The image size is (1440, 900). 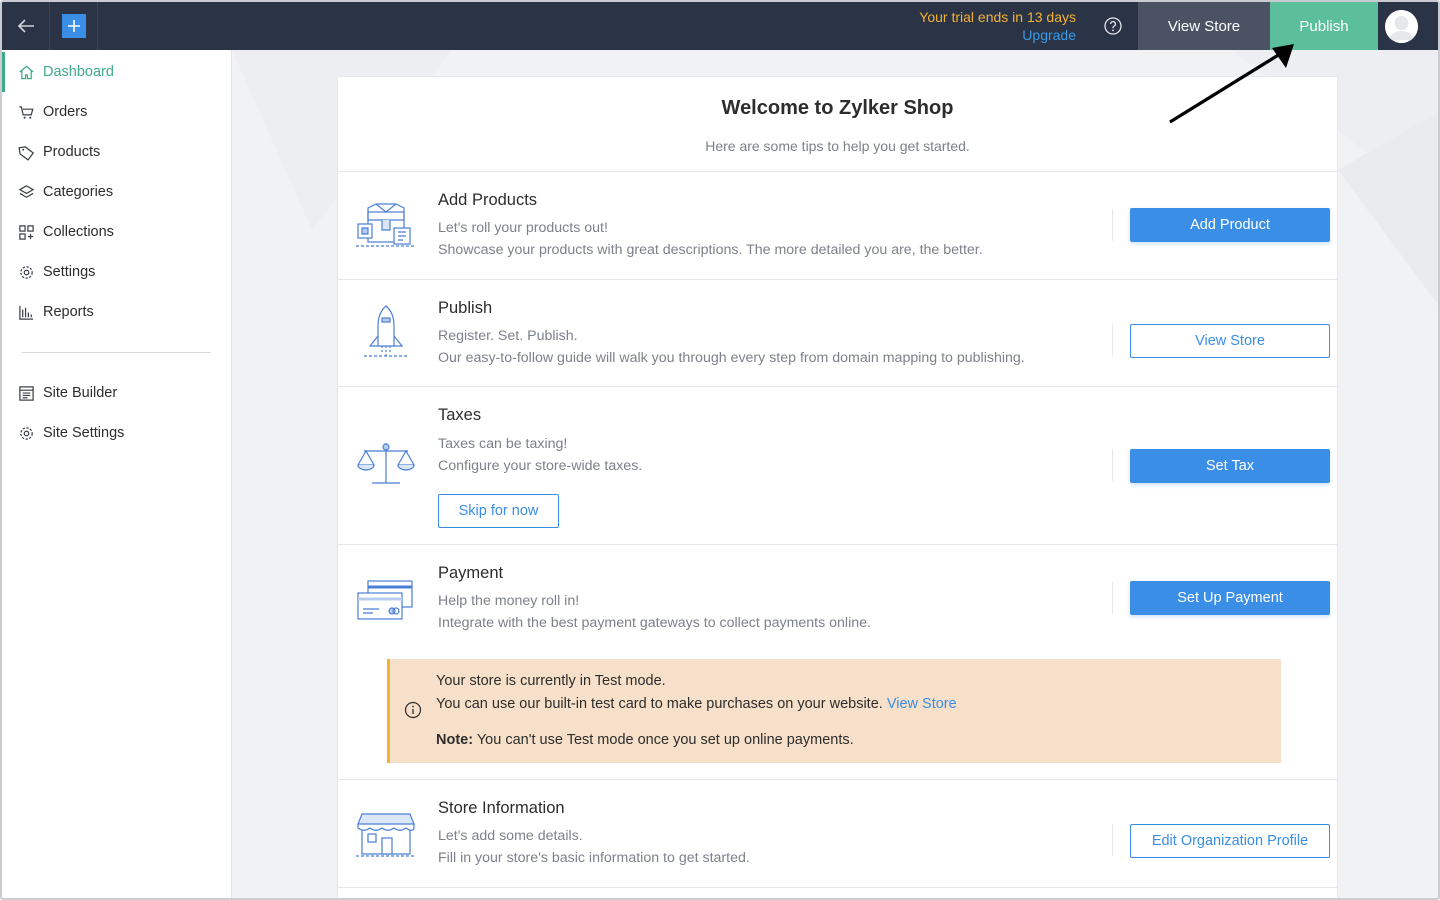 What do you see at coordinates (460, 415) in the screenshot?
I see `step-title: Taxes` at bounding box center [460, 415].